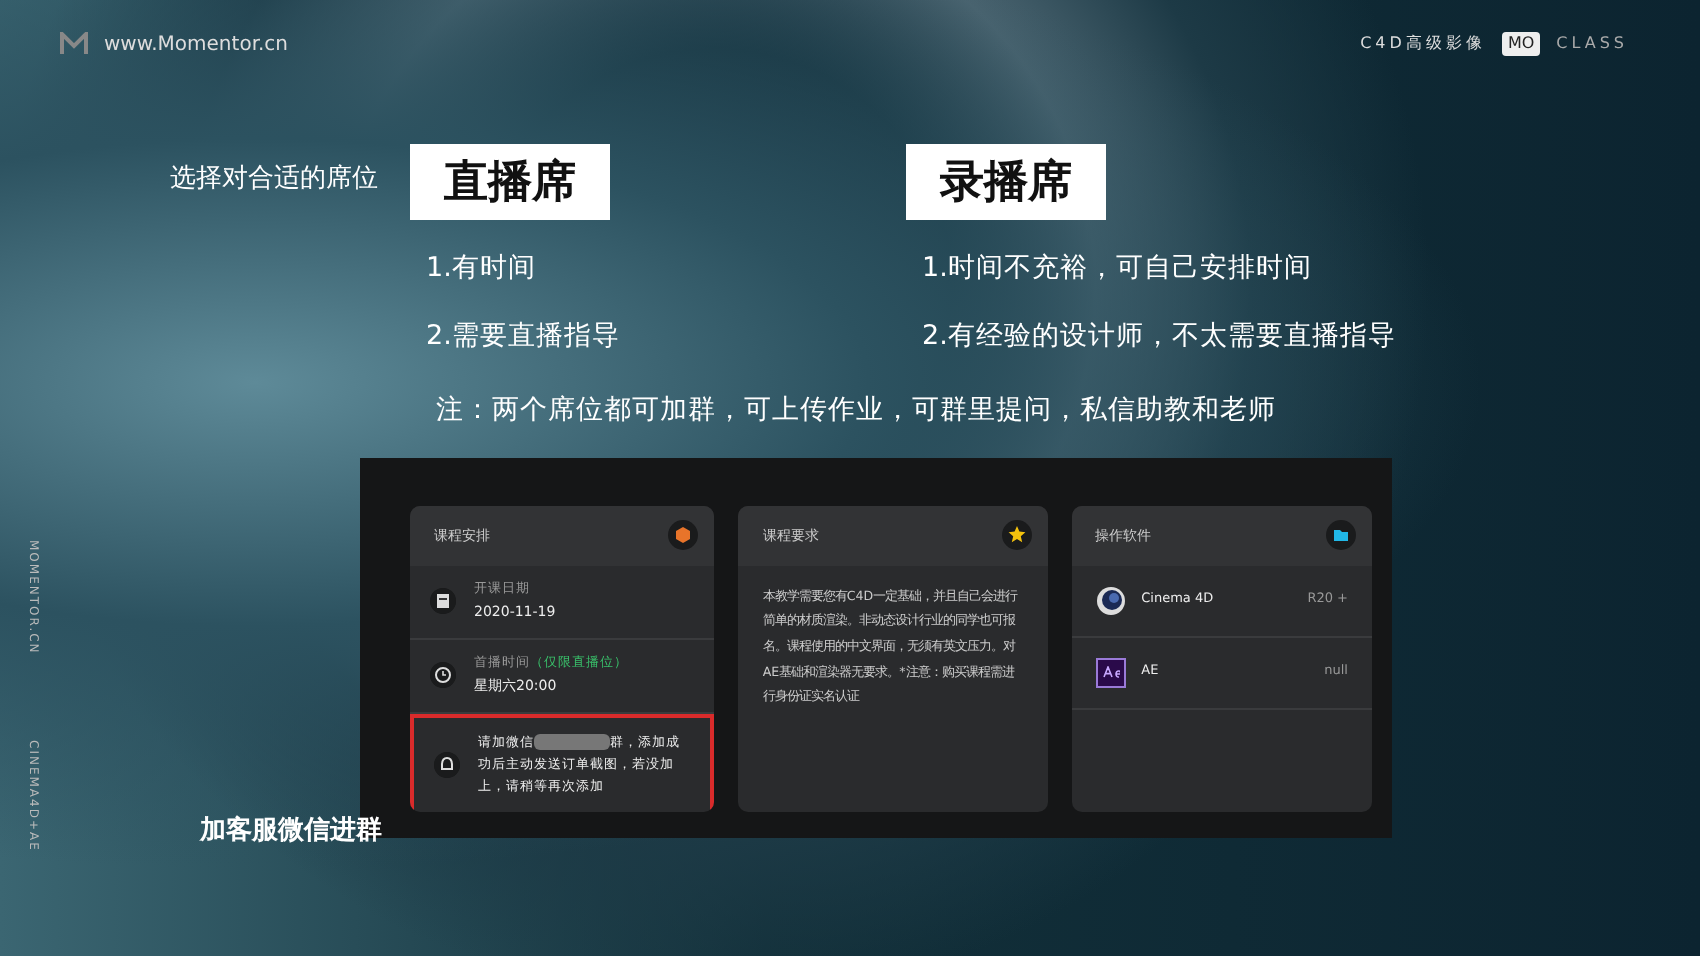 The image size is (1700, 956). I want to click on seat-point: 1.时间不充裕，可自己安排时间, so click(1118, 269).